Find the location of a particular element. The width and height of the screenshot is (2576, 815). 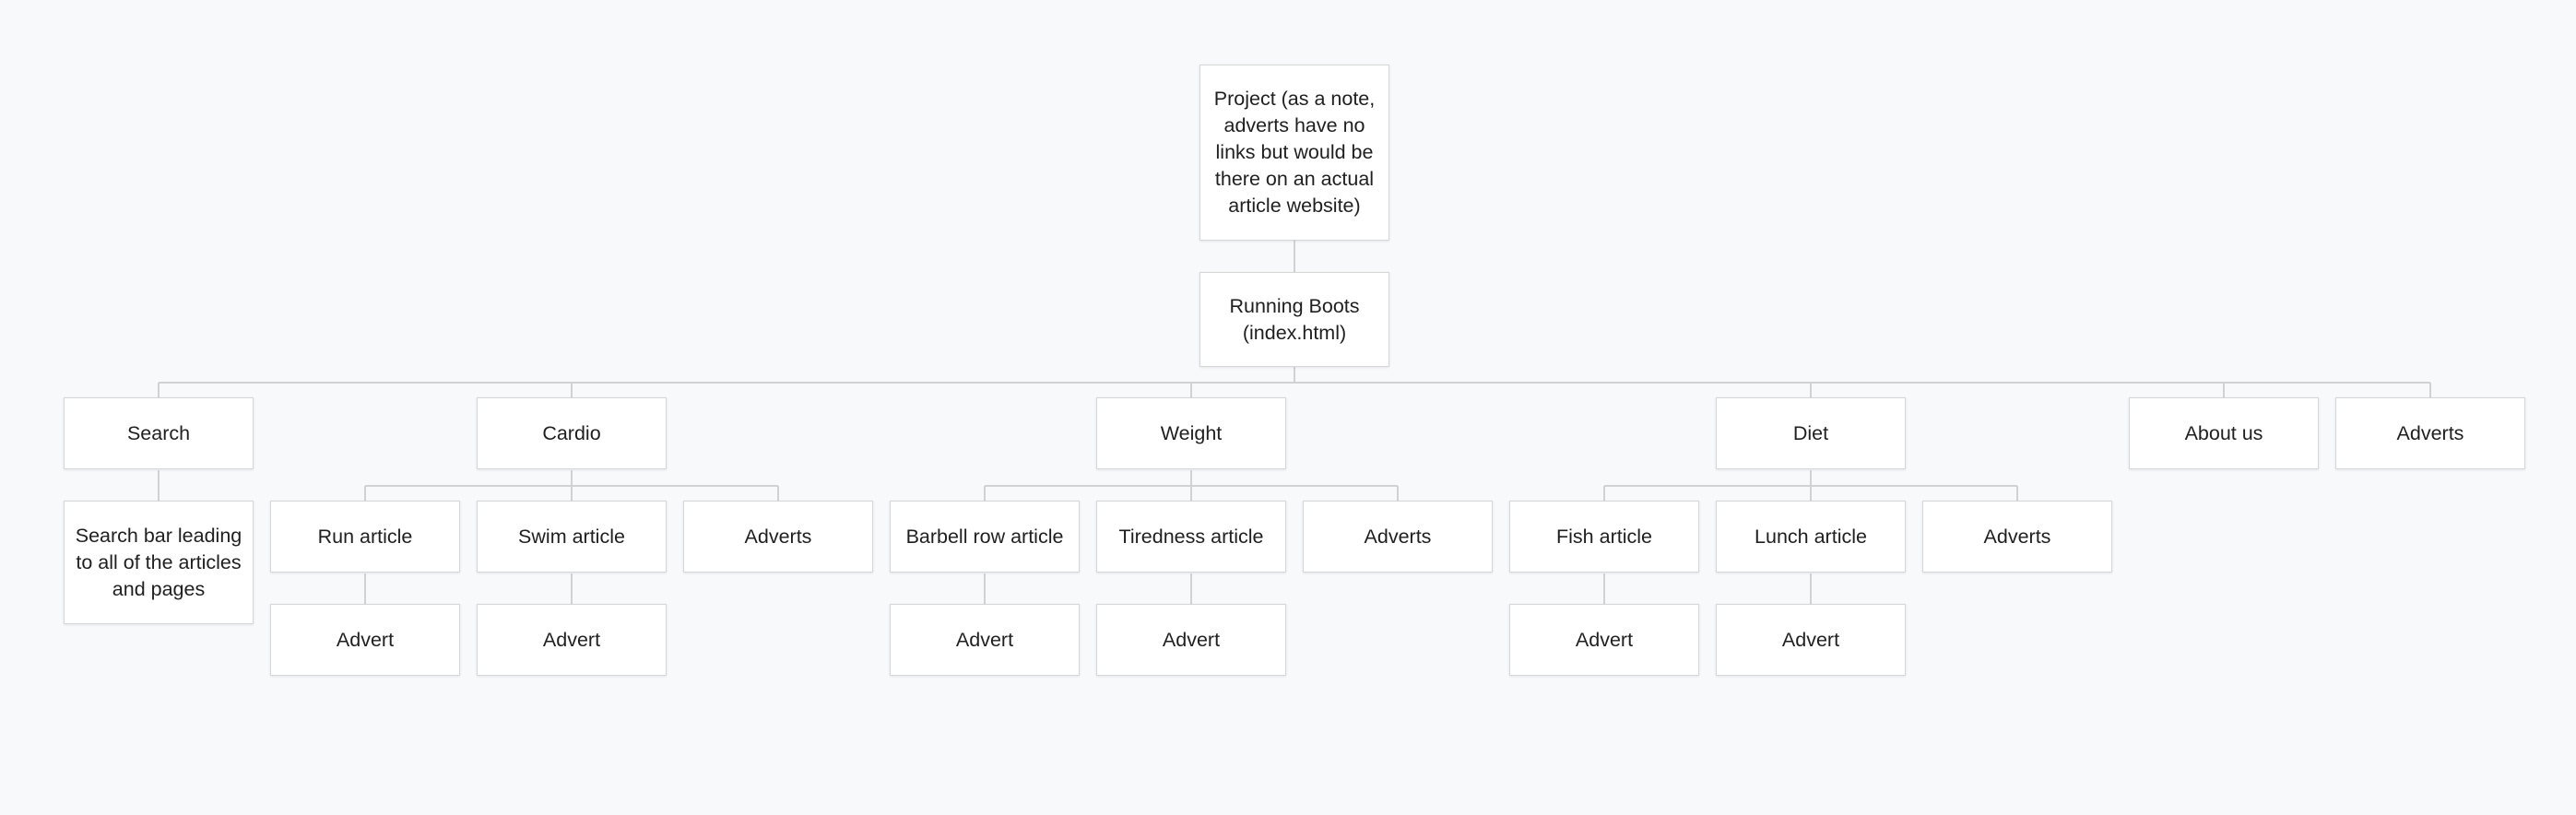

node-lunch-advert: Advert is located at coordinates (1811, 640).